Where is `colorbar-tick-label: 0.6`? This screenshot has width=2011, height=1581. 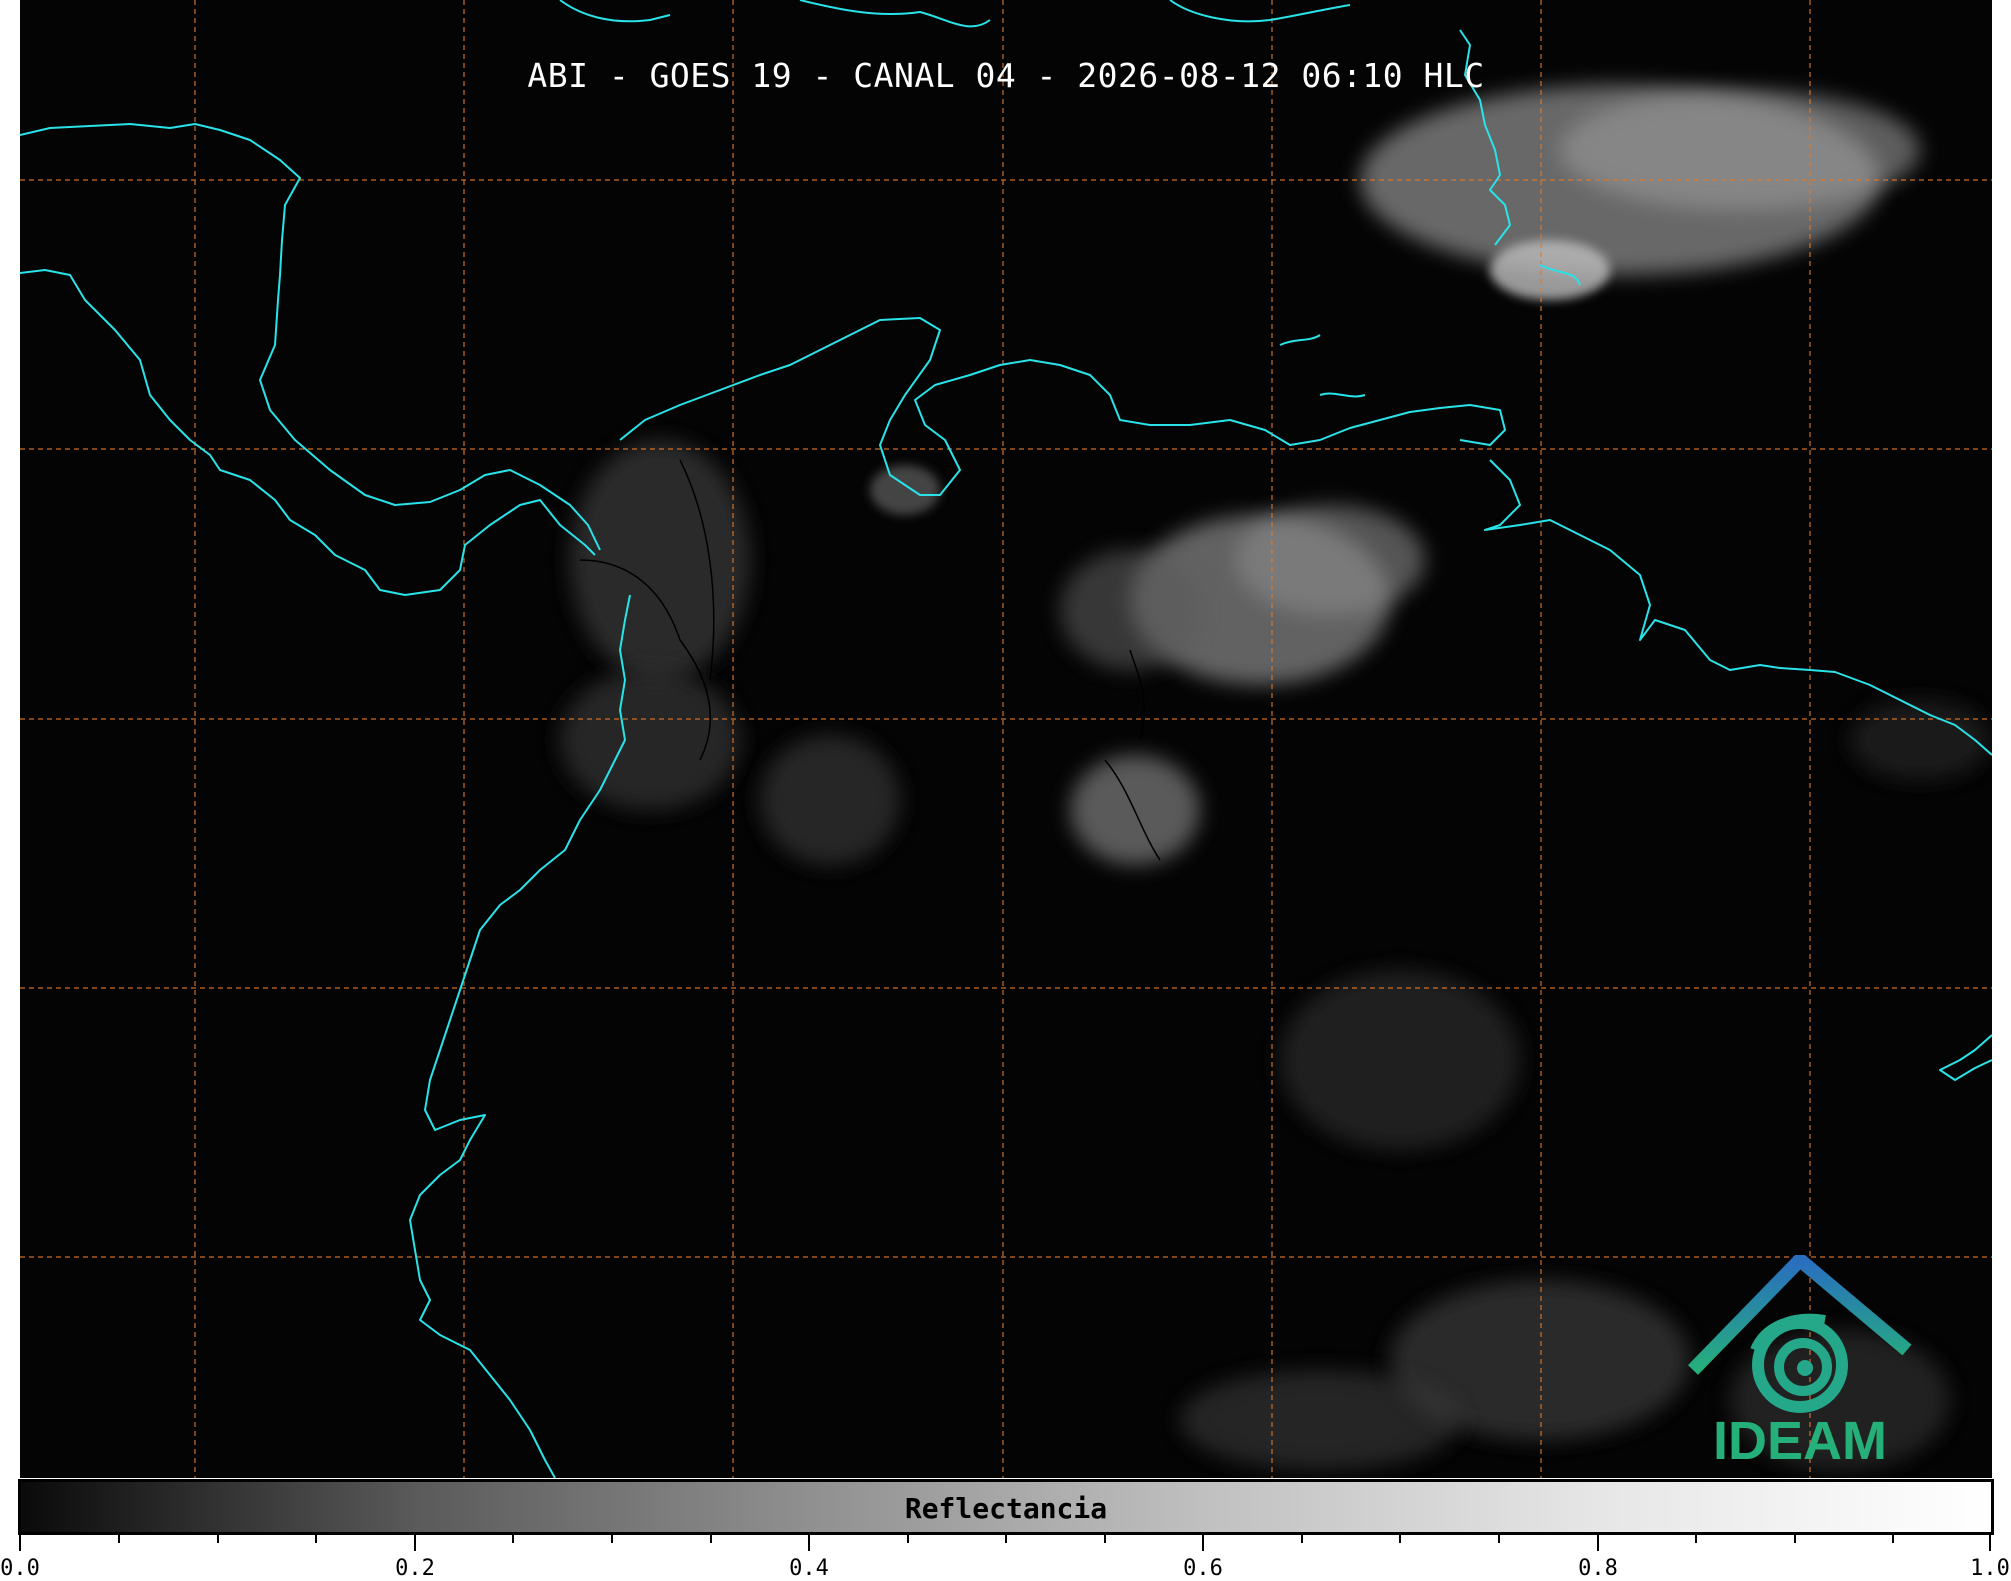 colorbar-tick-label: 0.6 is located at coordinates (1203, 1568).